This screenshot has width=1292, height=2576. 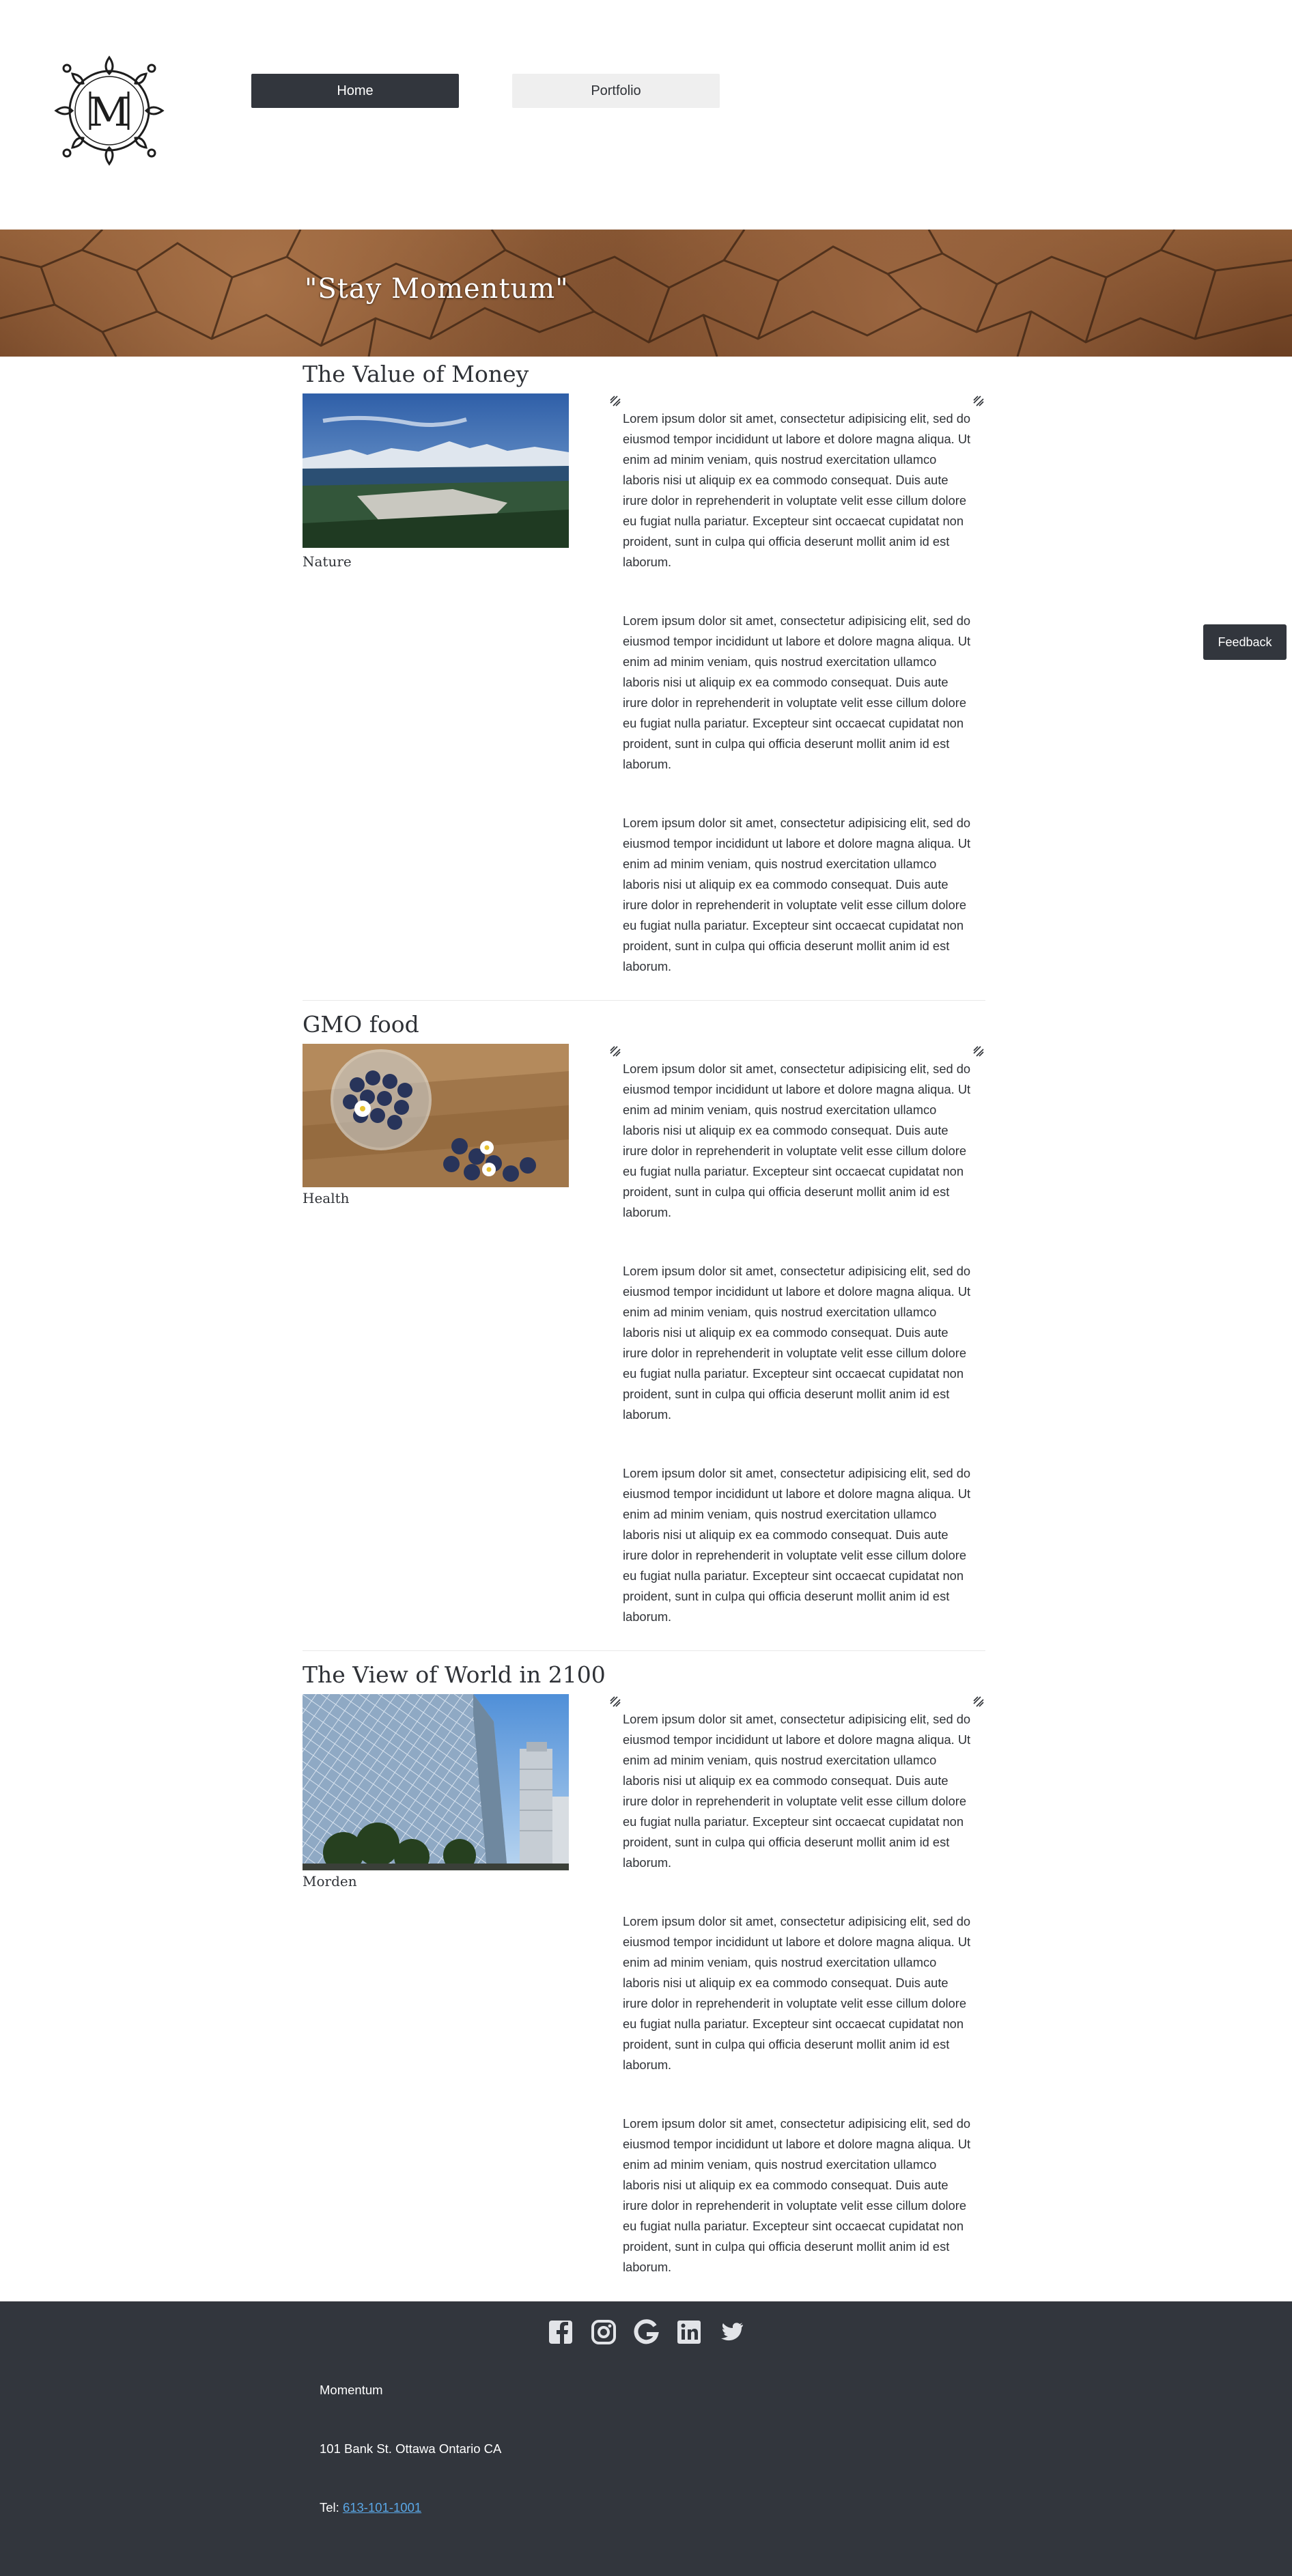 I want to click on article-image-glass-building, so click(x=436, y=1782).